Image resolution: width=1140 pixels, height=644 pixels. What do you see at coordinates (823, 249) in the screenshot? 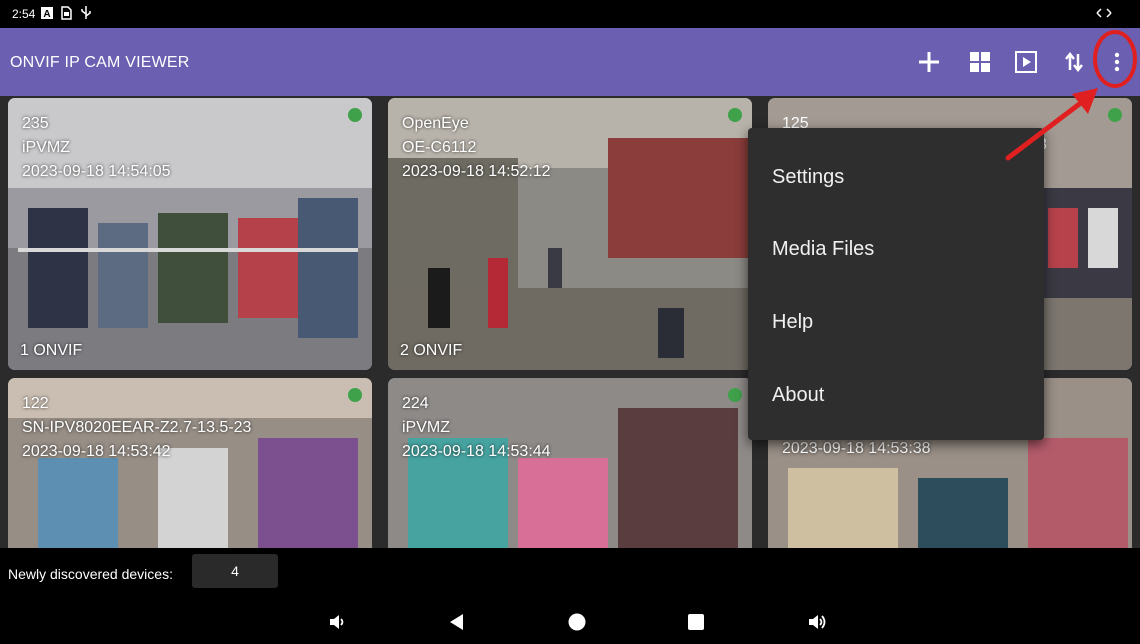
I see `menu-item-media-files: Media Files` at bounding box center [823, 249].